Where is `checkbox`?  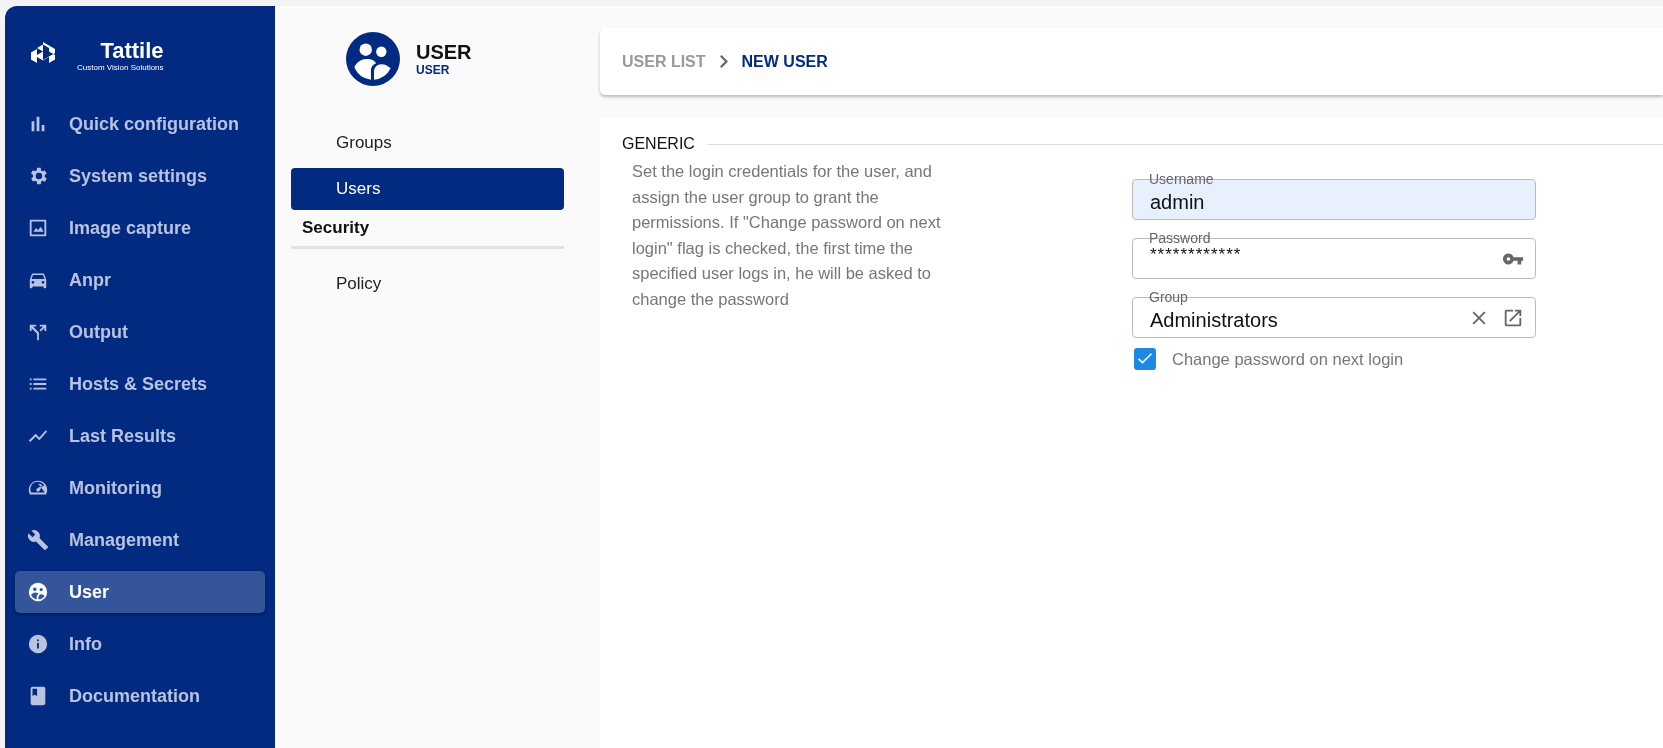 checkbox is located at coordinates (1145, 359).